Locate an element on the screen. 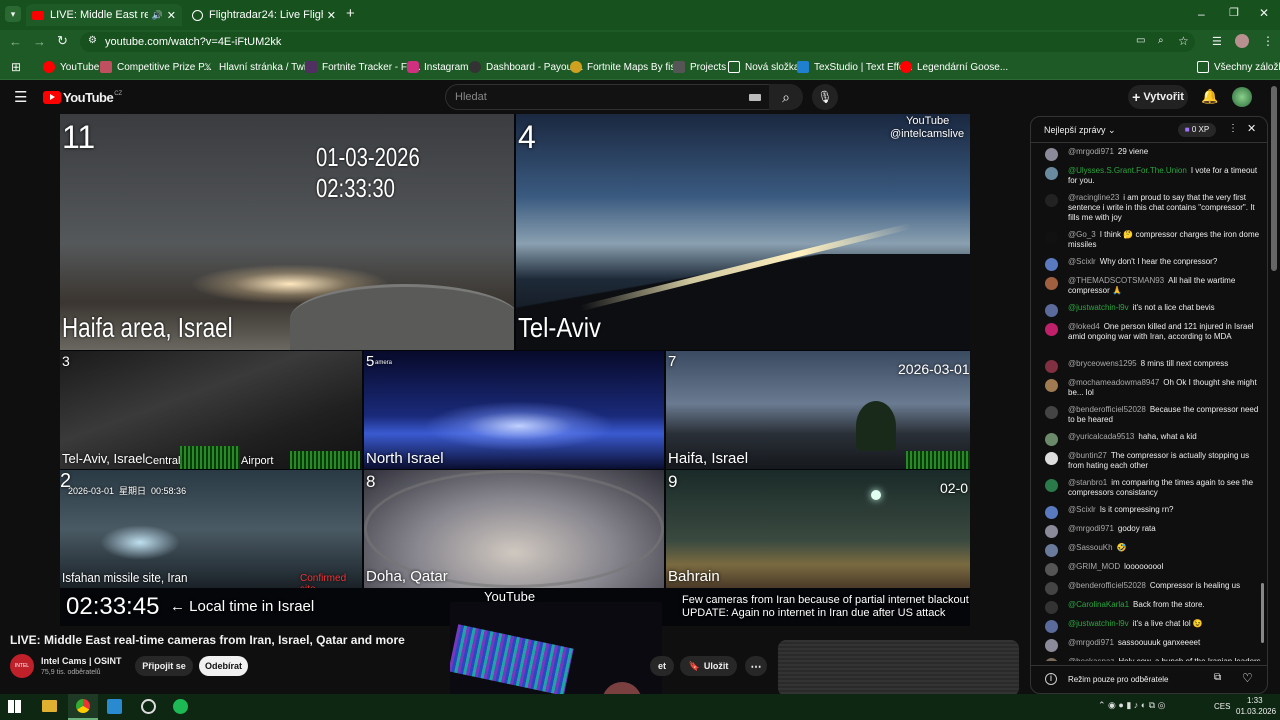  tab-flightradar: Flightradar24: Live Flight Tracker ✕ is located at coordinates (264, 15).